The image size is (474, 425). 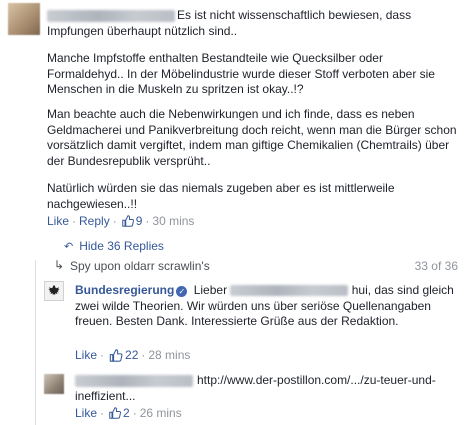 I want to click on comment-timestamp: 30 mins, so click(x=173, y=221).